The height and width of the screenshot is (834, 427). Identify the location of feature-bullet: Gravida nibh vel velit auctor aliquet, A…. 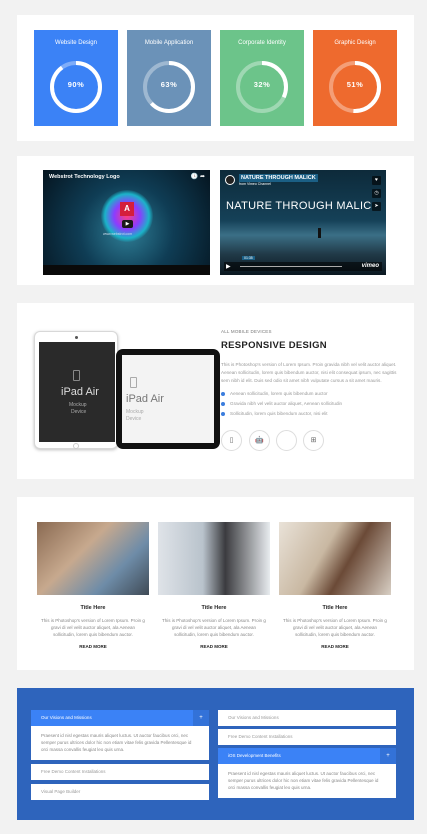
(281, 403).